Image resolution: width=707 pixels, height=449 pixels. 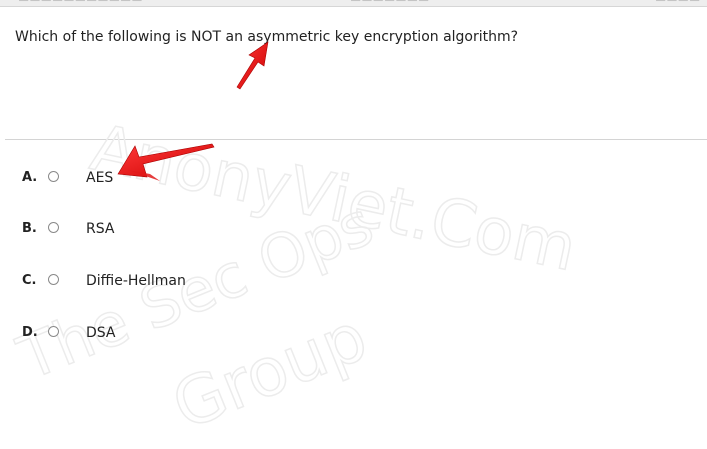 I want to click on red-arrow-up-icon, so click(x=252, y=65).